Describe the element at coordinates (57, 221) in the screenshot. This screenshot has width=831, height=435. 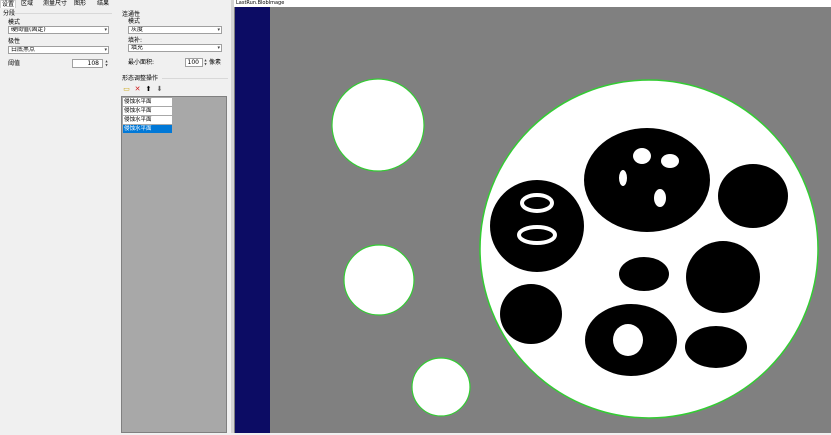
I see `segmentation-panel: 分段 模式 硬阈值(固定) ▾ 极性 白底黑点 ▾ 阈值 108 ▲ ▼` at that location.